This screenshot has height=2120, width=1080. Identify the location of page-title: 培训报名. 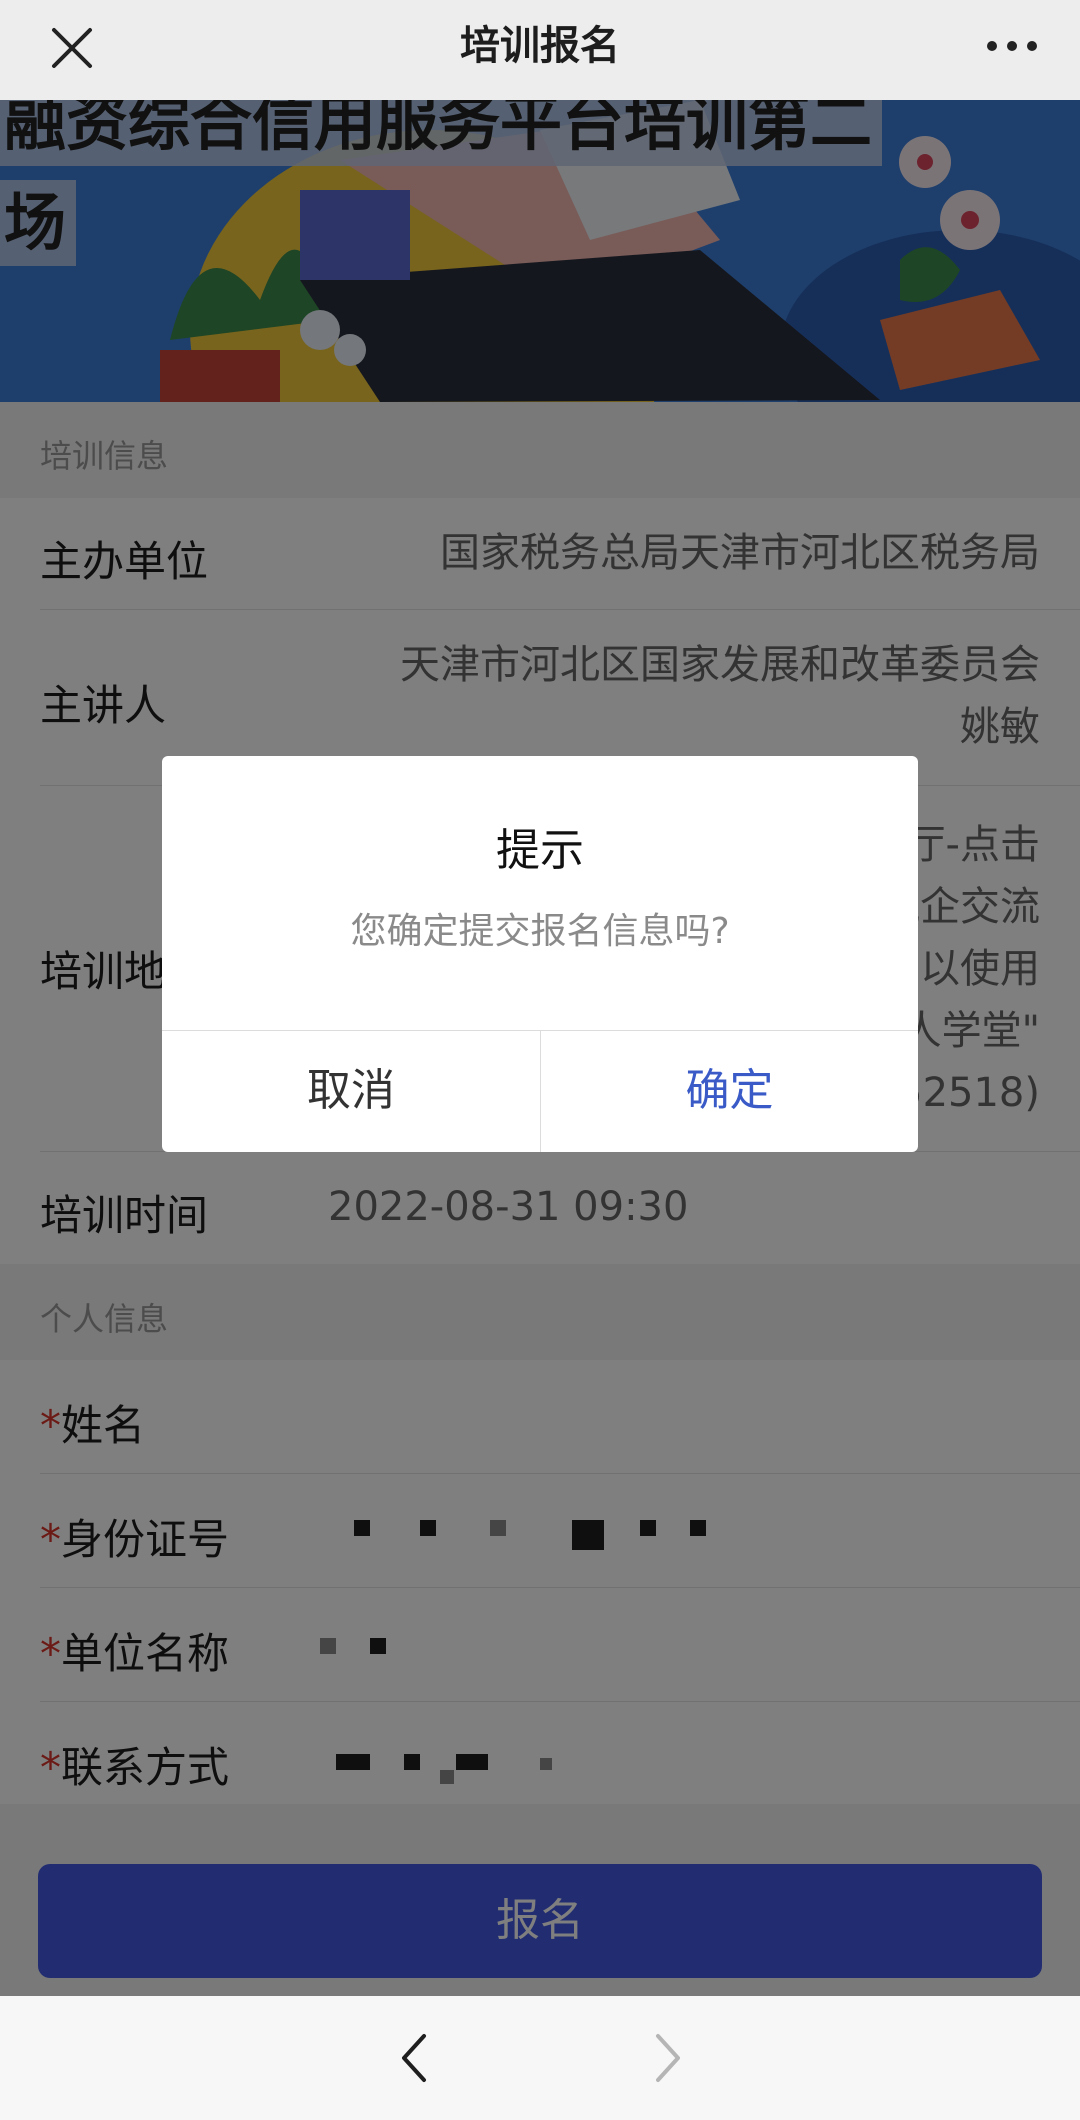
(540, 46).